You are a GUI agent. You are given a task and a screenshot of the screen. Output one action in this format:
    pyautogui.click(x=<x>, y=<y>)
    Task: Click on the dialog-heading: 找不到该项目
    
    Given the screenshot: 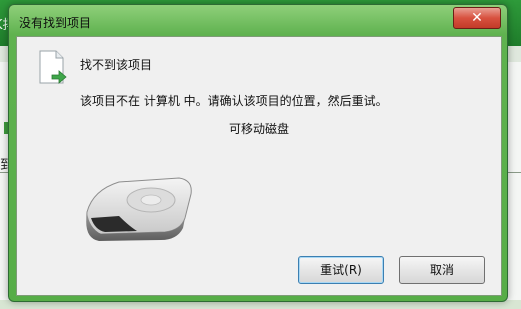 What is the action you would take?
    pyautogui.click(x=116, y=65)
    